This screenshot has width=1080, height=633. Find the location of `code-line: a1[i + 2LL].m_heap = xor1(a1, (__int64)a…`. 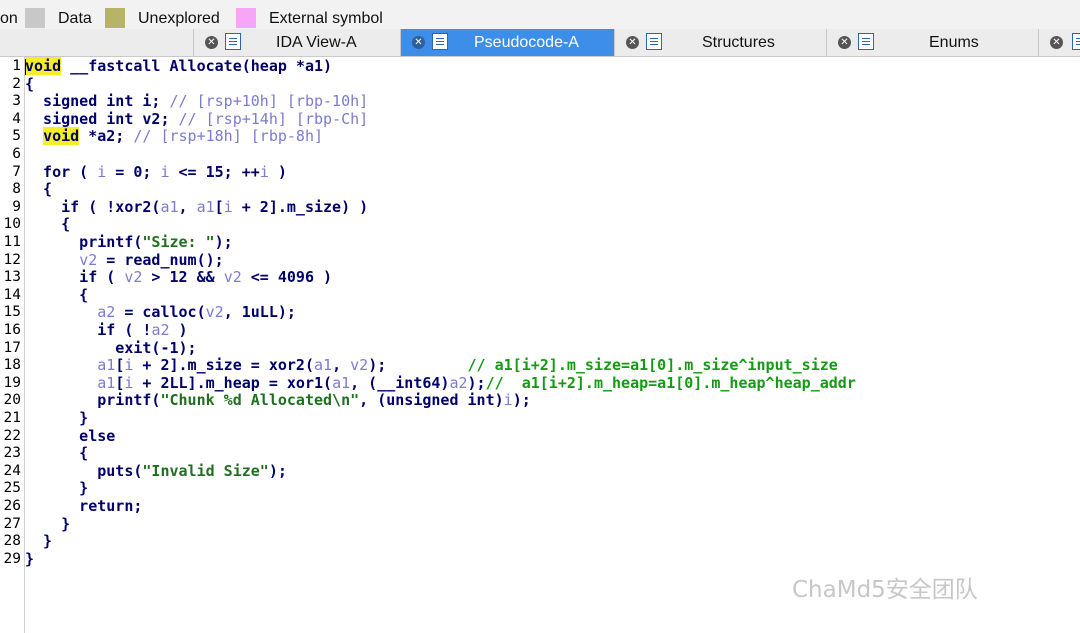

code-line: a1[i + 2LL].m_heap = xor1(a1, (__int64)a… is located at coordinates (440, 383).